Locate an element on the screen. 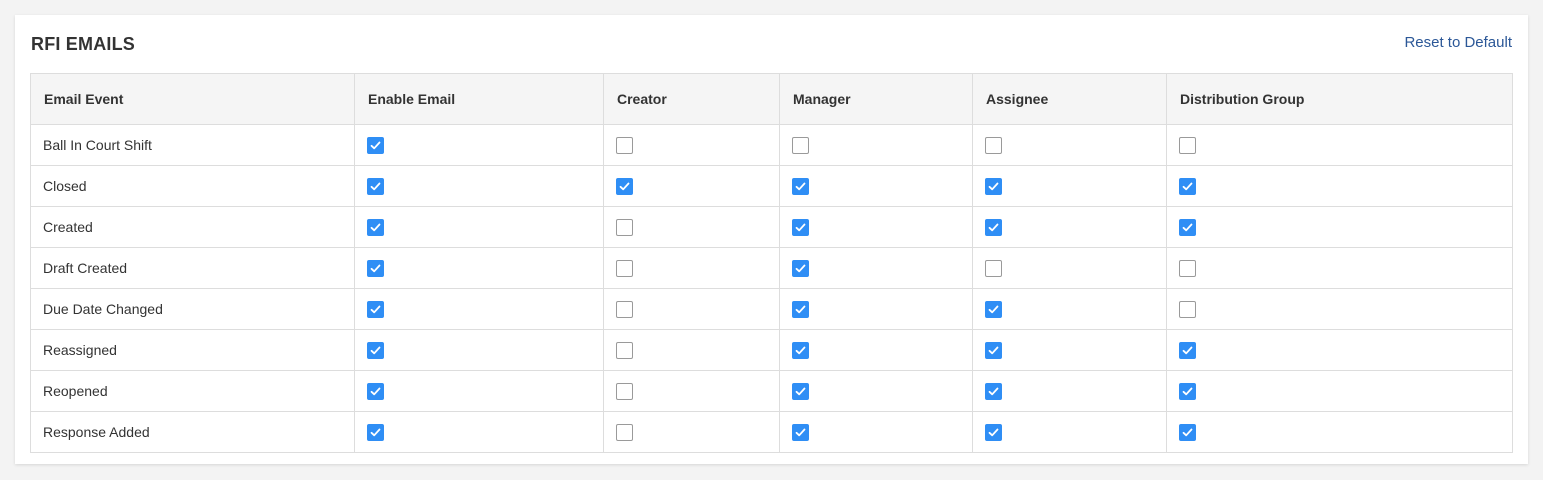 This screenshot has height=480, width=1543. column-header-creator: Creator is located at coordinates (691, 99).